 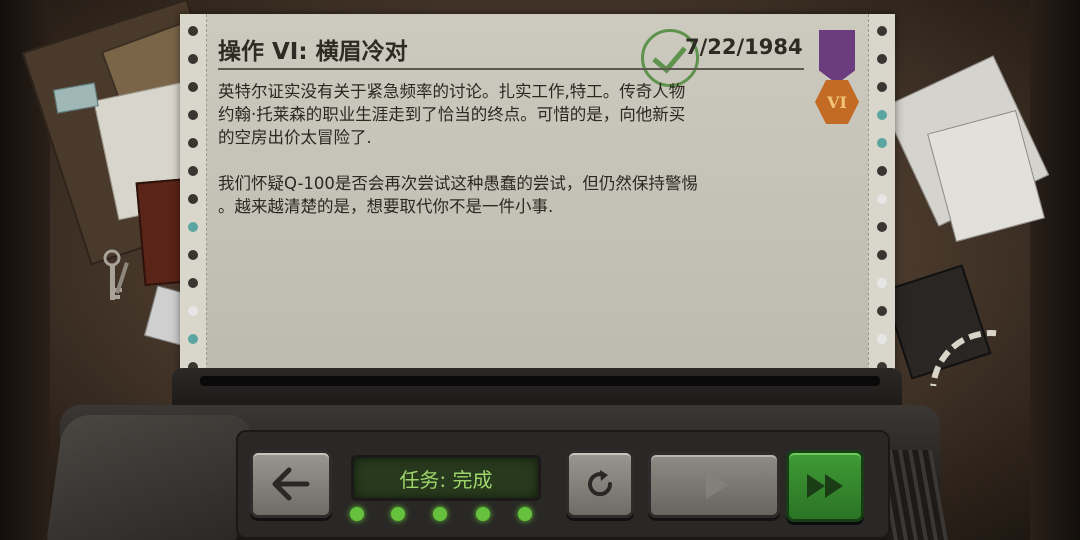 I want to click on desk-shadow-right, so click(x=1055, y=270).